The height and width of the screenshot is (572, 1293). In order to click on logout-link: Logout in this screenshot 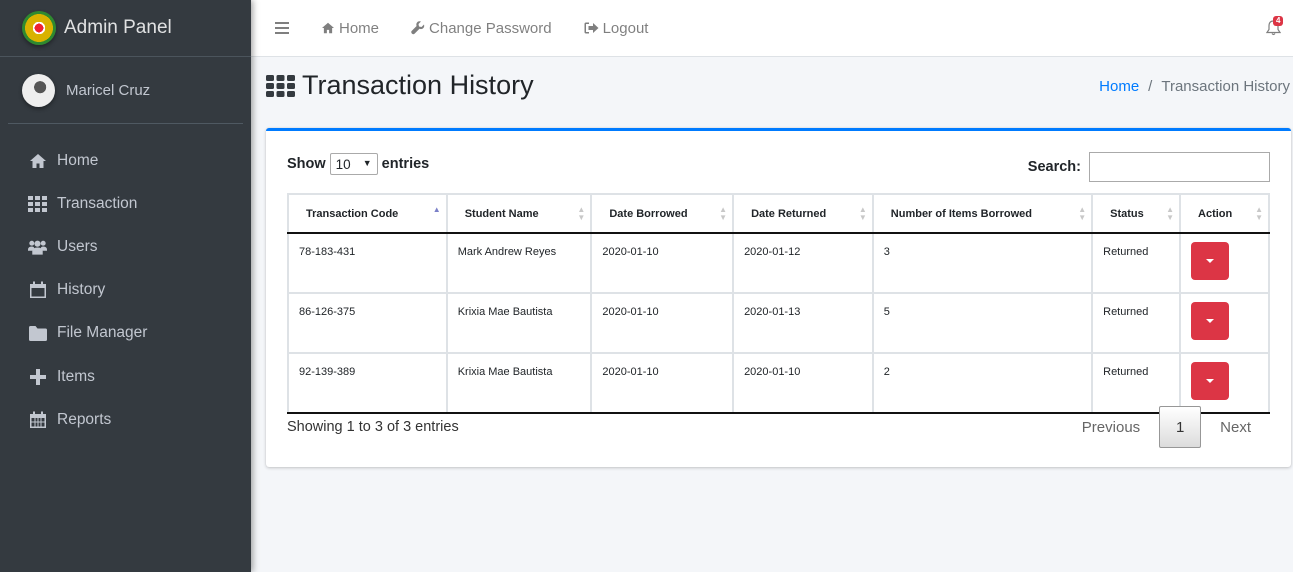, I will do `click(616, 28)`.